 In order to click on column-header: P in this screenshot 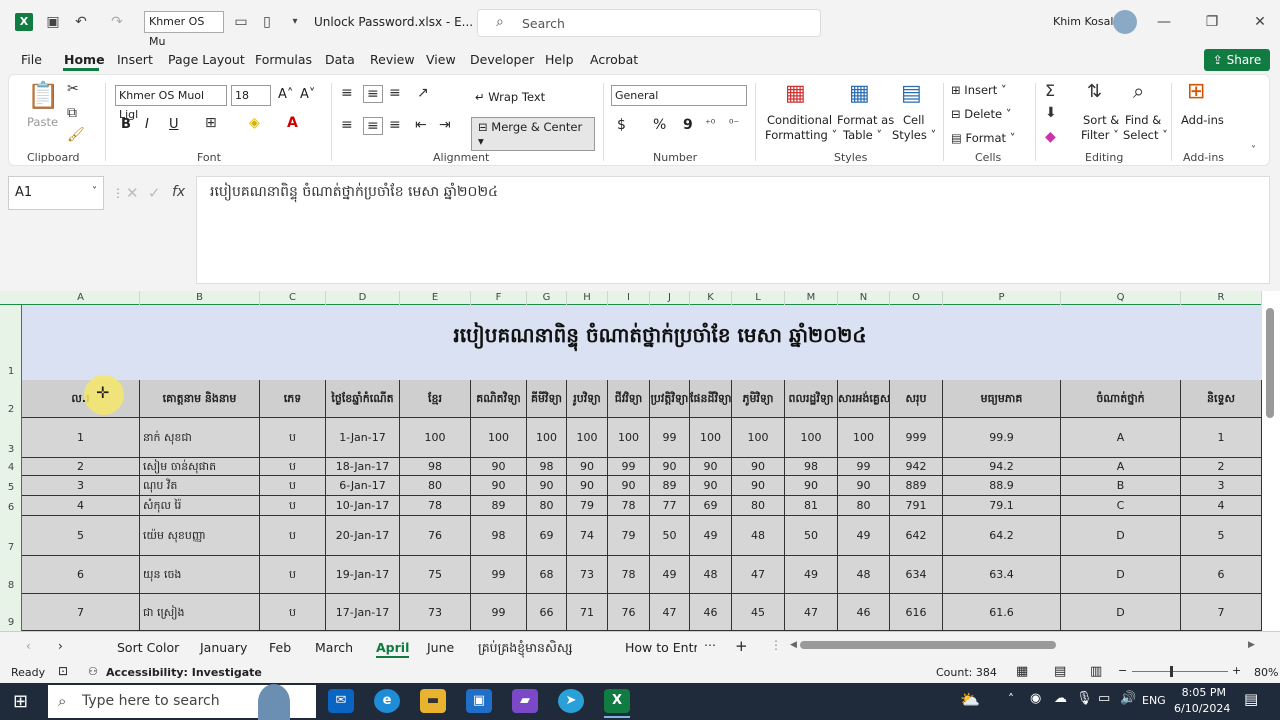, I will do `click(1002, 298)`.